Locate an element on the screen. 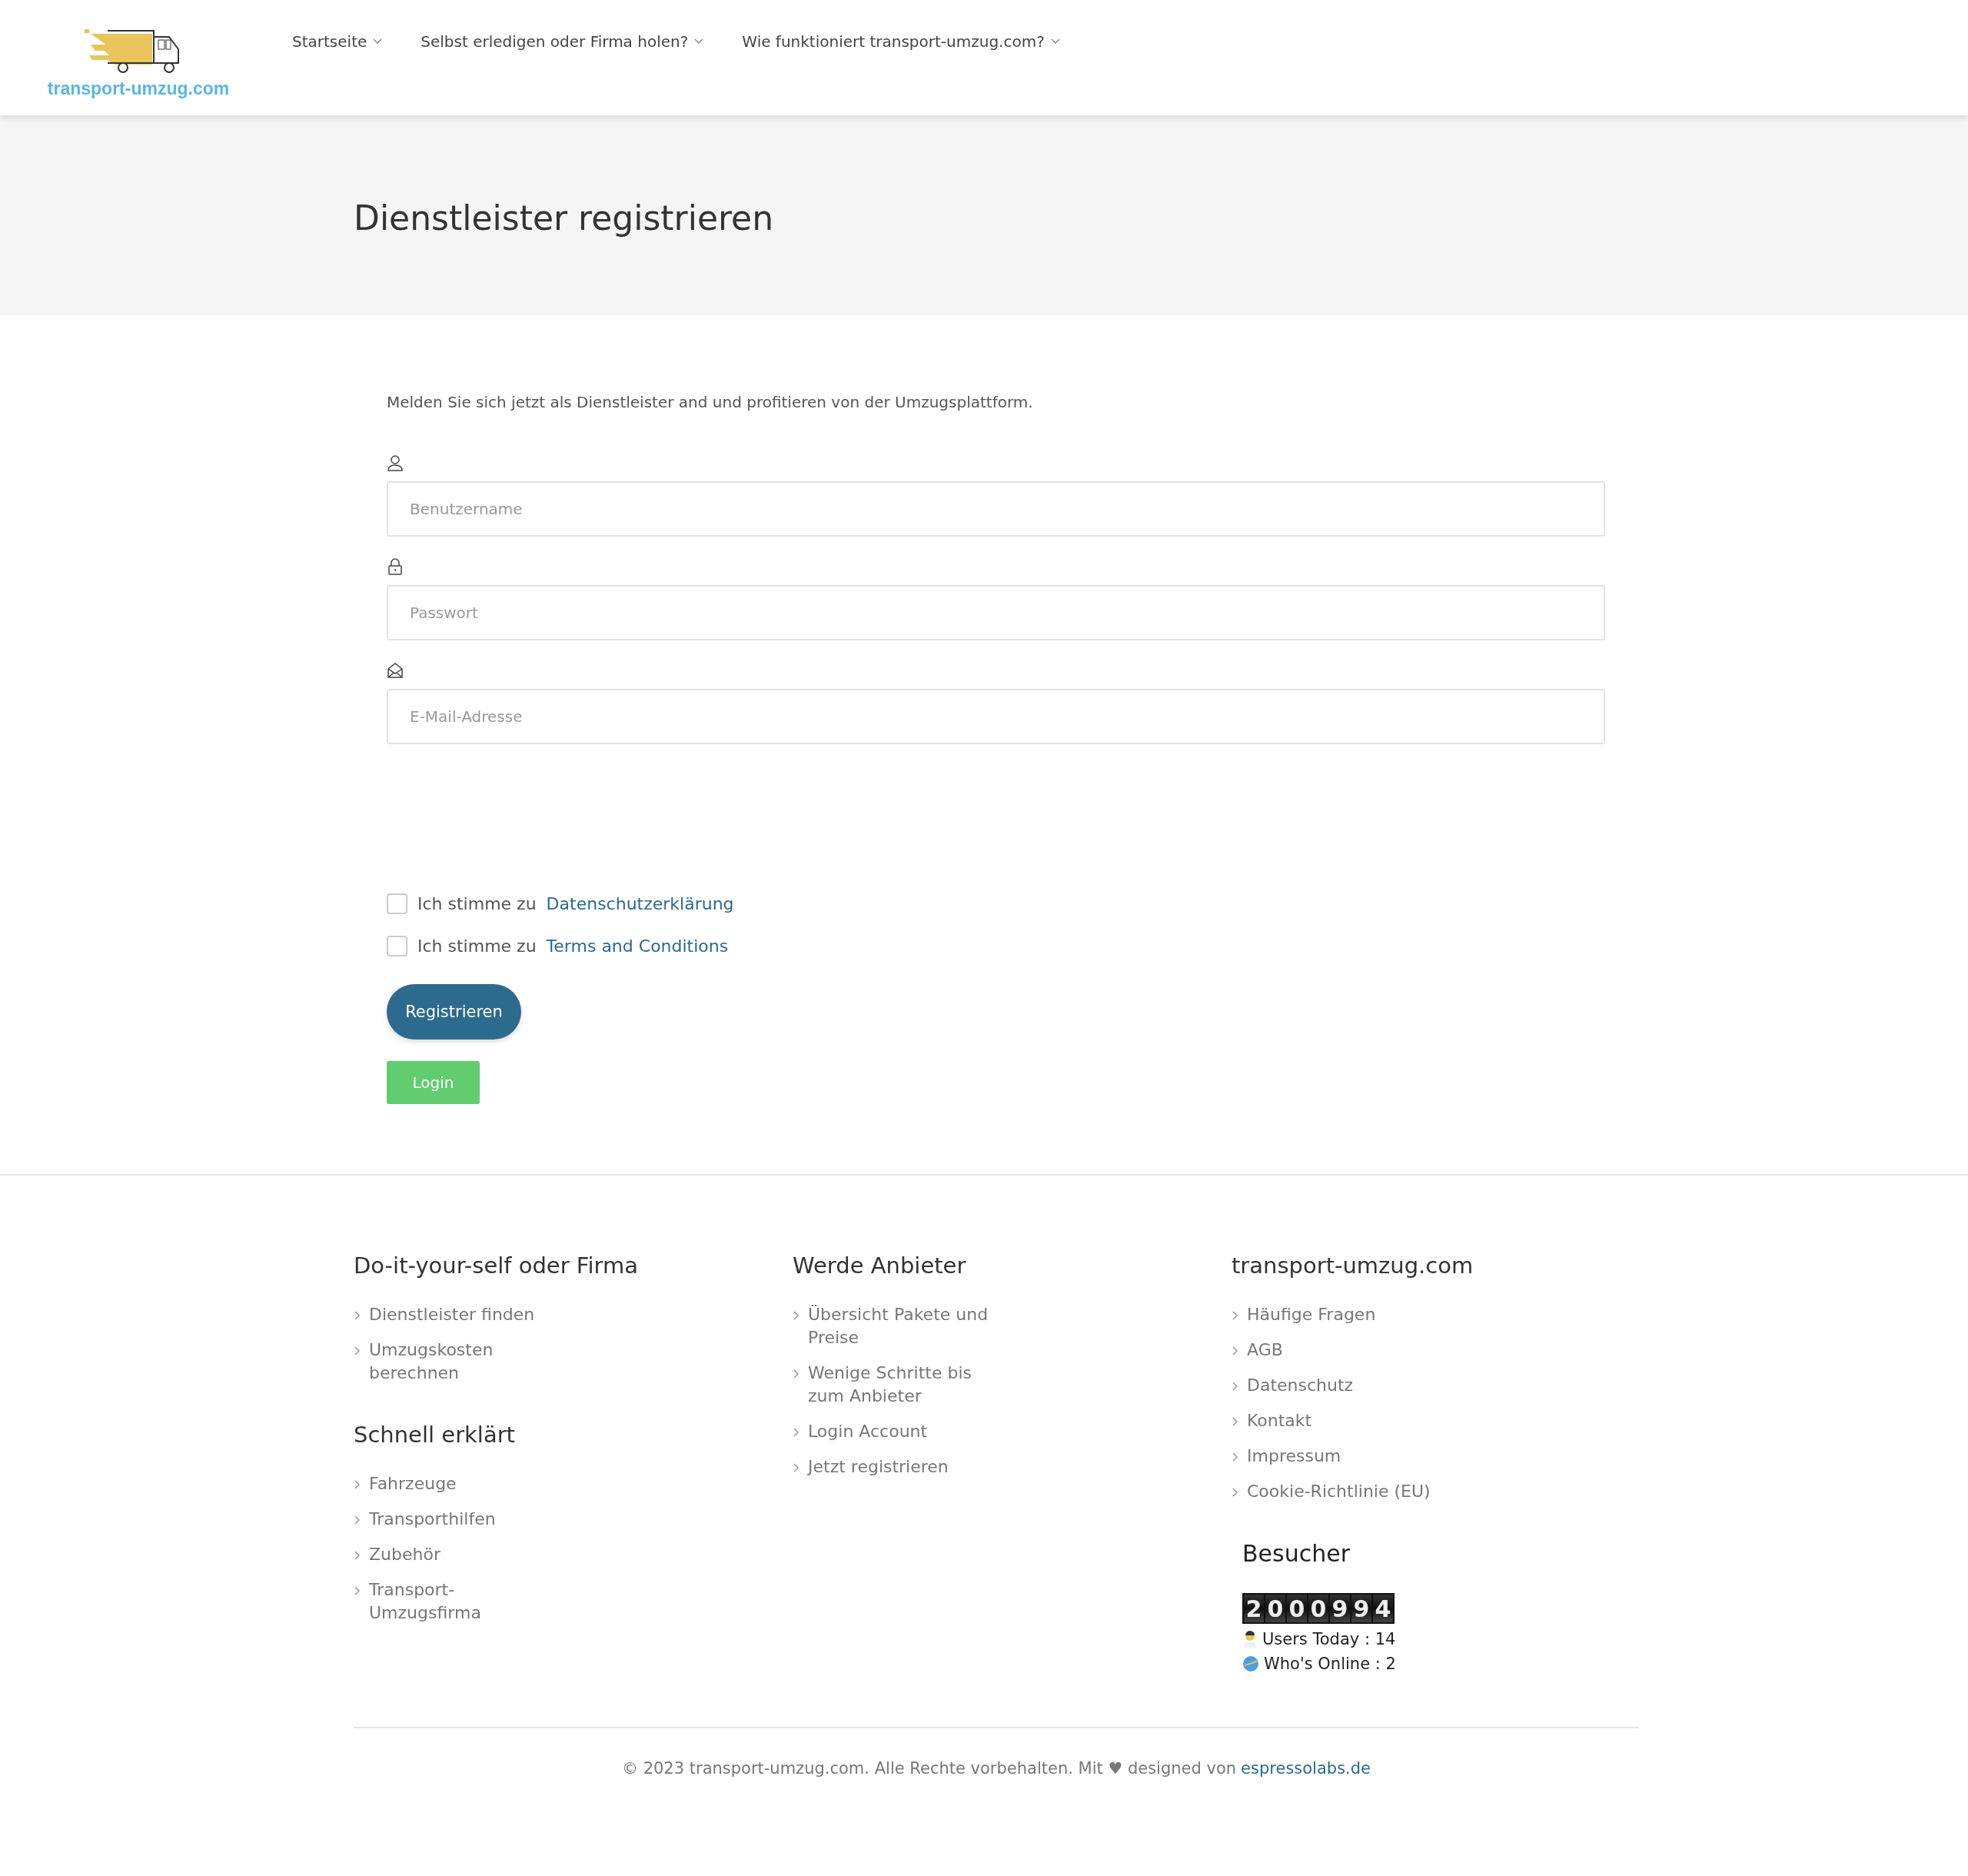  footer-link: Wenige Schritte bis zum Anbieter is located at coordinates (902, 1385).